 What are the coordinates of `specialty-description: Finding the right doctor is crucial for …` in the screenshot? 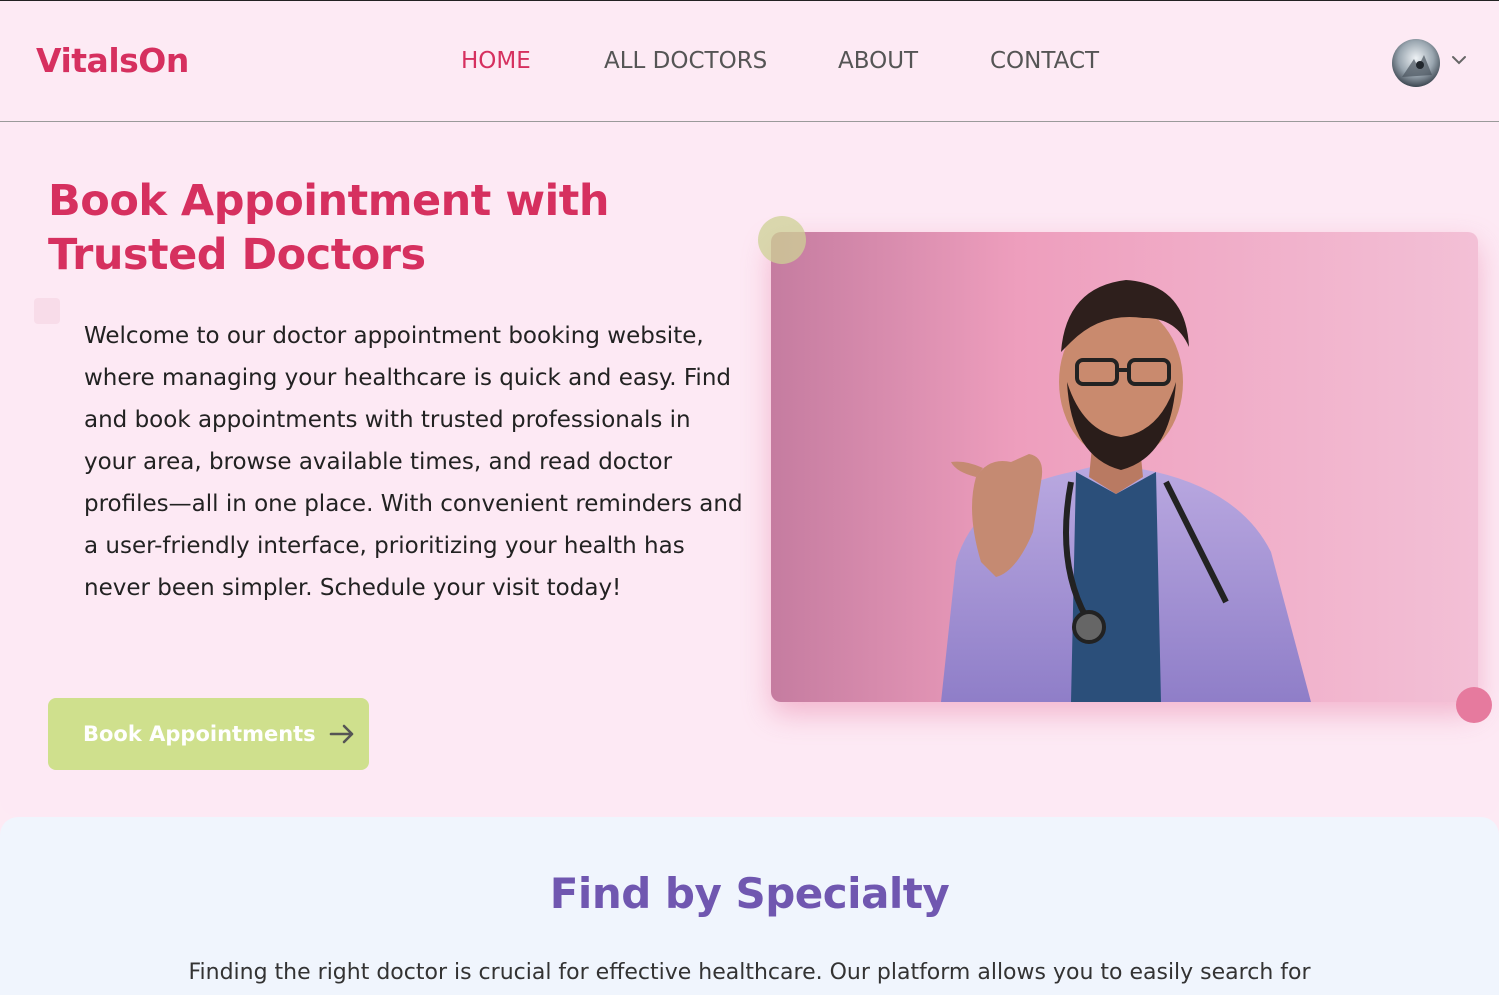 It's located at (749, 972).